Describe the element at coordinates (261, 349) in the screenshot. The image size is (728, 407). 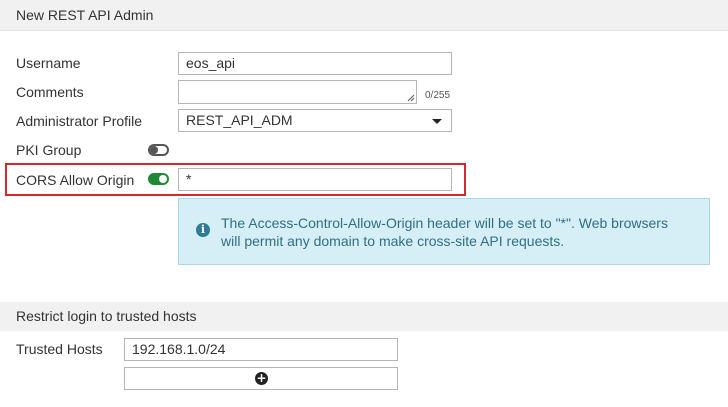
I see `trusted-host-input: 192.168.1.0/24` at that location.